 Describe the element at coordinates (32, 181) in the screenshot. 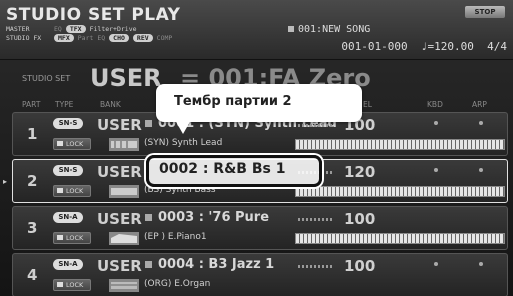

I see `part-number: 2` at that location.